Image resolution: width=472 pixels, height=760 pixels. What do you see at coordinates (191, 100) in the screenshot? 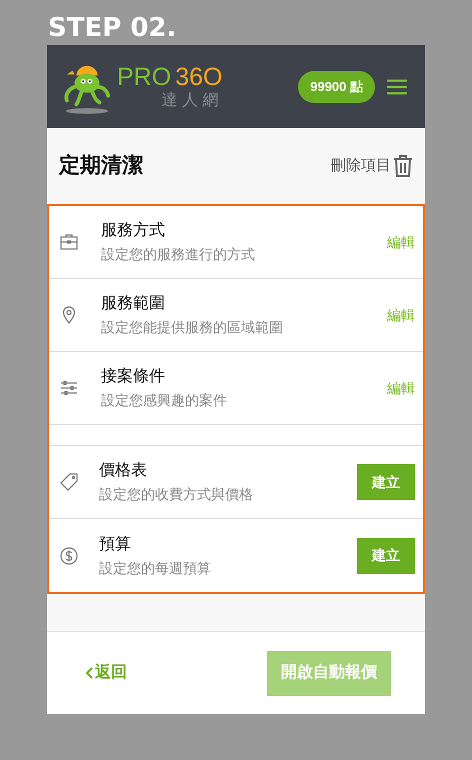
I see `brand-subtitle: 達 人 網` at bounding box center [191, 100].